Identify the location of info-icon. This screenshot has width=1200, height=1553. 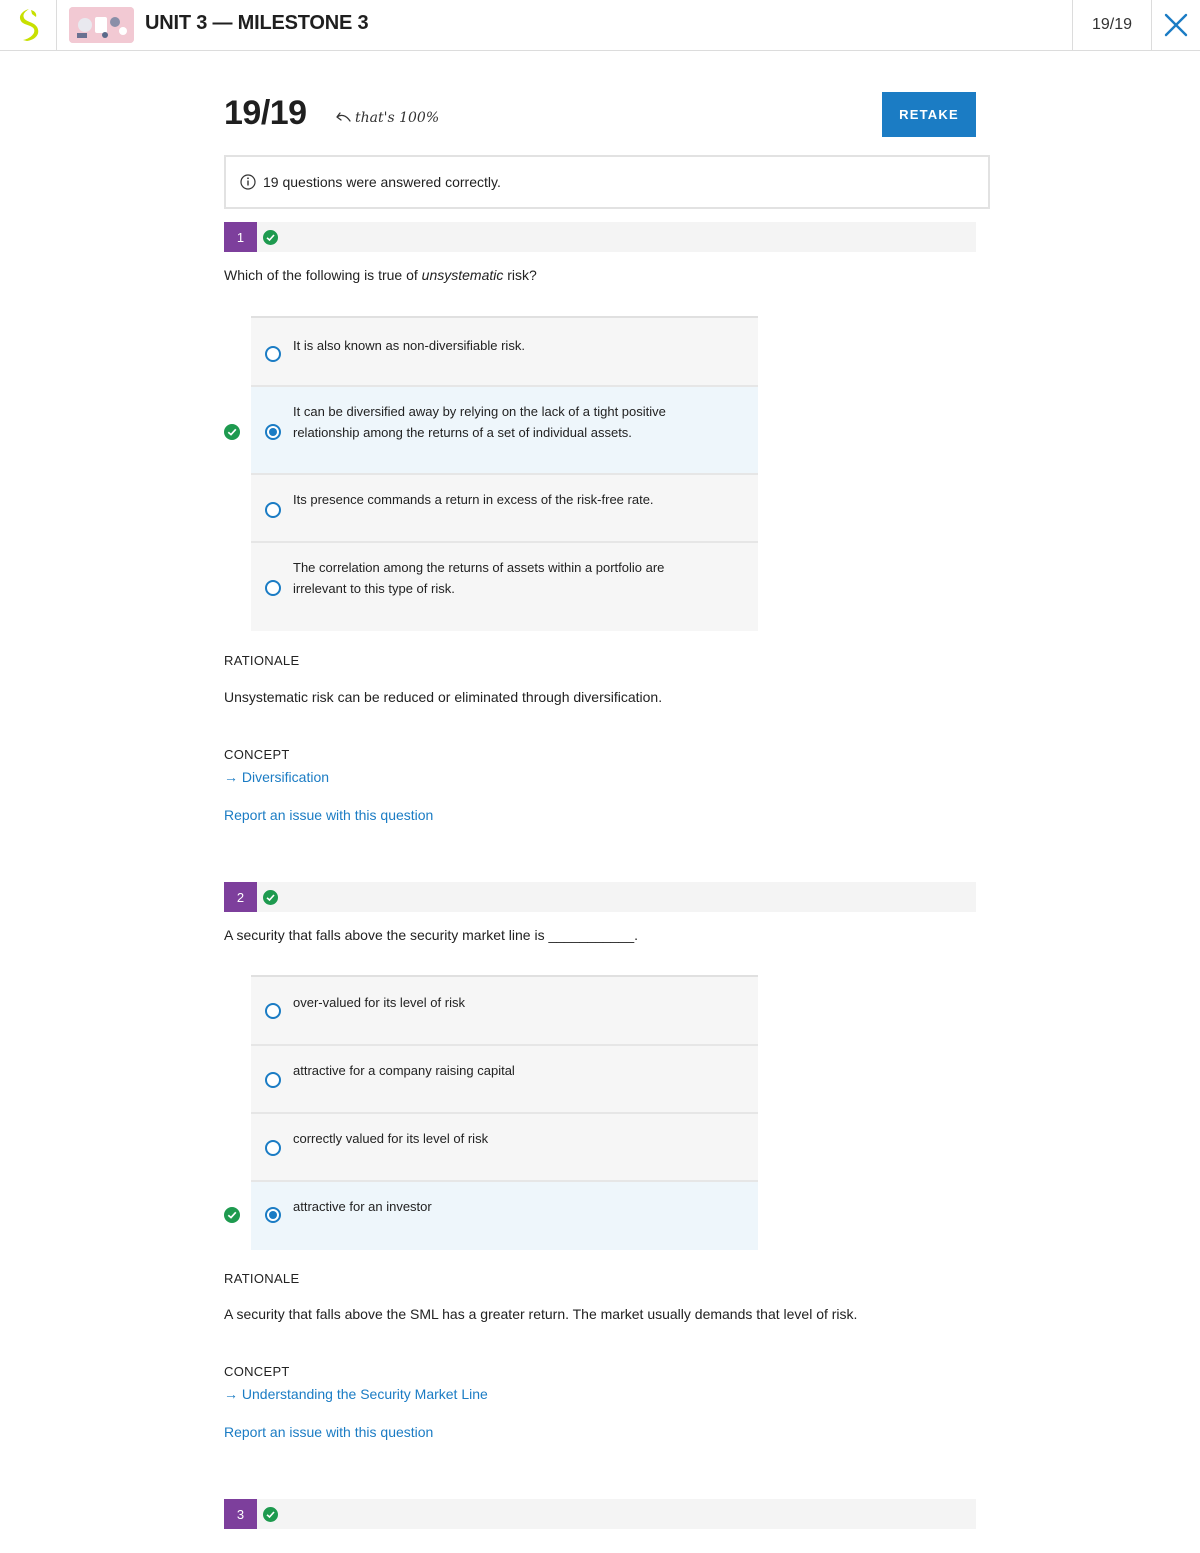
(248, 182).